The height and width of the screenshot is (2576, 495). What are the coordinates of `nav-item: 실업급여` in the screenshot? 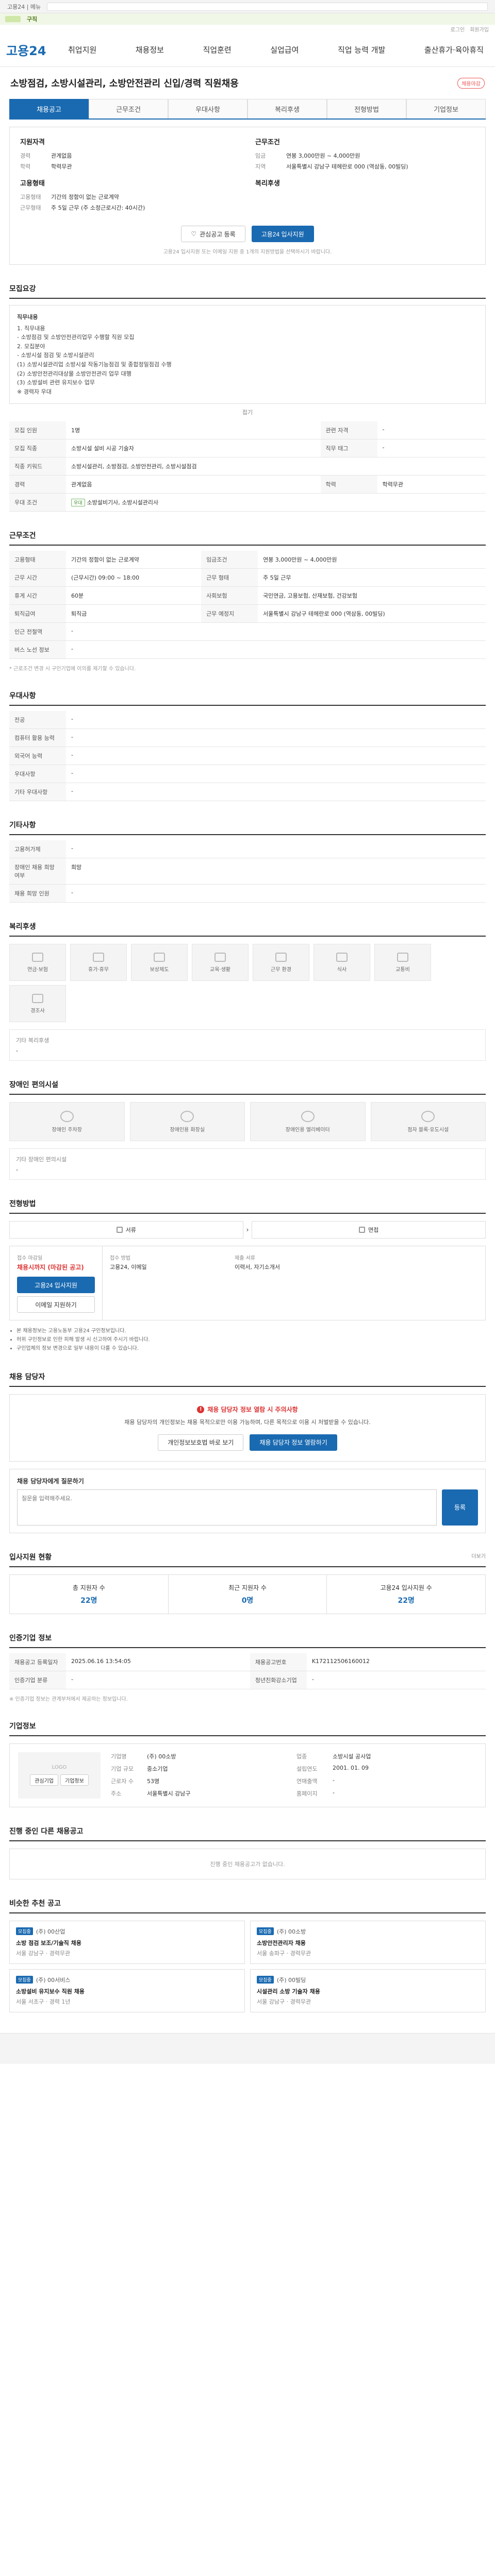 It's located at (284, 49).